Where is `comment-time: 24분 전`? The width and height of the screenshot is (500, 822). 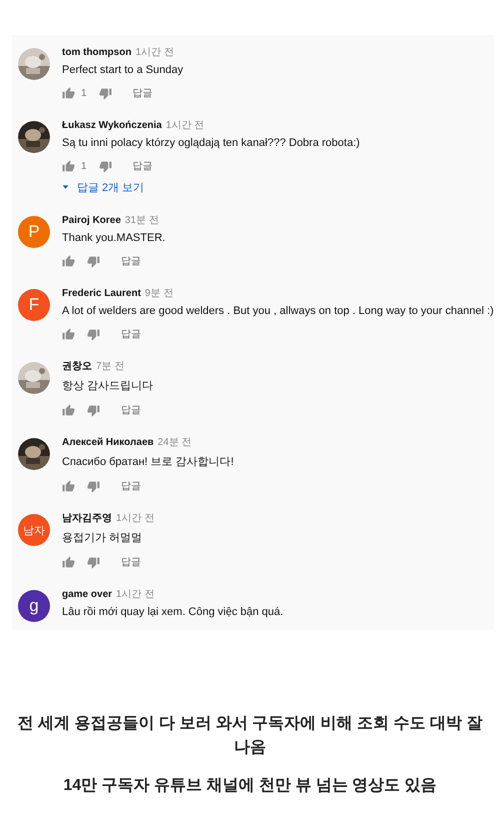
comment-time: 24분 전 is located at coordinates (175, 442).